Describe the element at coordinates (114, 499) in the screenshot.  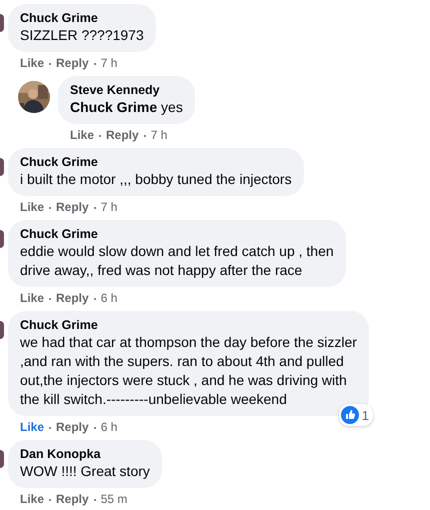
I see `timestamp: 55 m` at that location.